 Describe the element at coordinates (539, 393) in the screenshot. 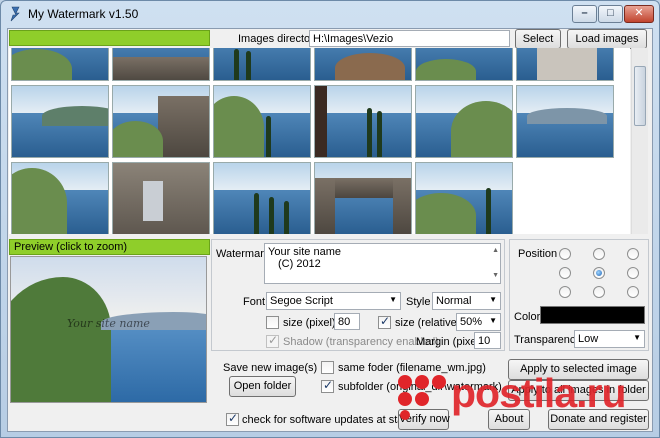

I see `site-watermark-text: postila.ru` at that location.